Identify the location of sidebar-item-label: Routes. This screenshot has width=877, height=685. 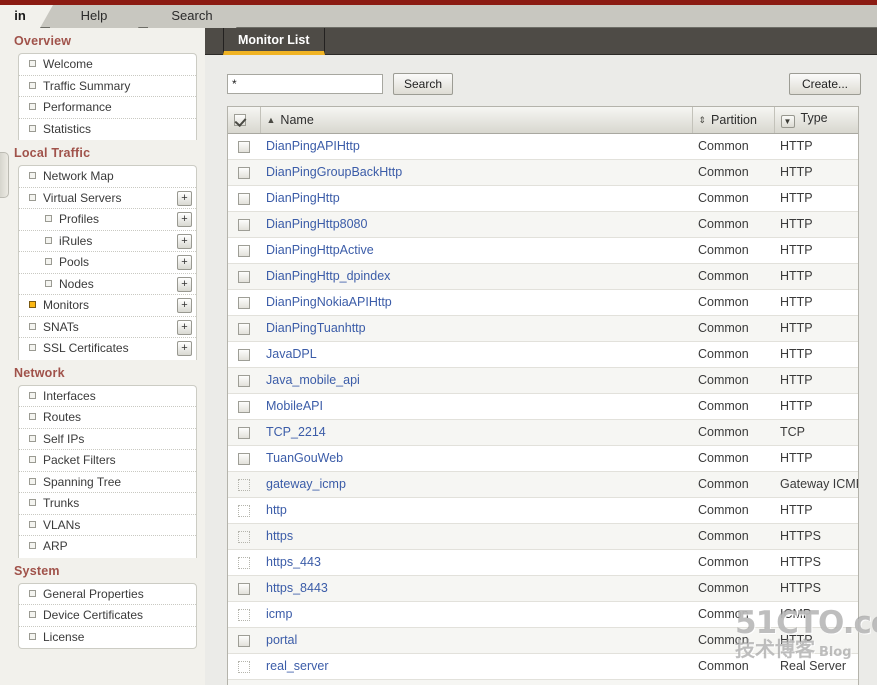
(62, 417).